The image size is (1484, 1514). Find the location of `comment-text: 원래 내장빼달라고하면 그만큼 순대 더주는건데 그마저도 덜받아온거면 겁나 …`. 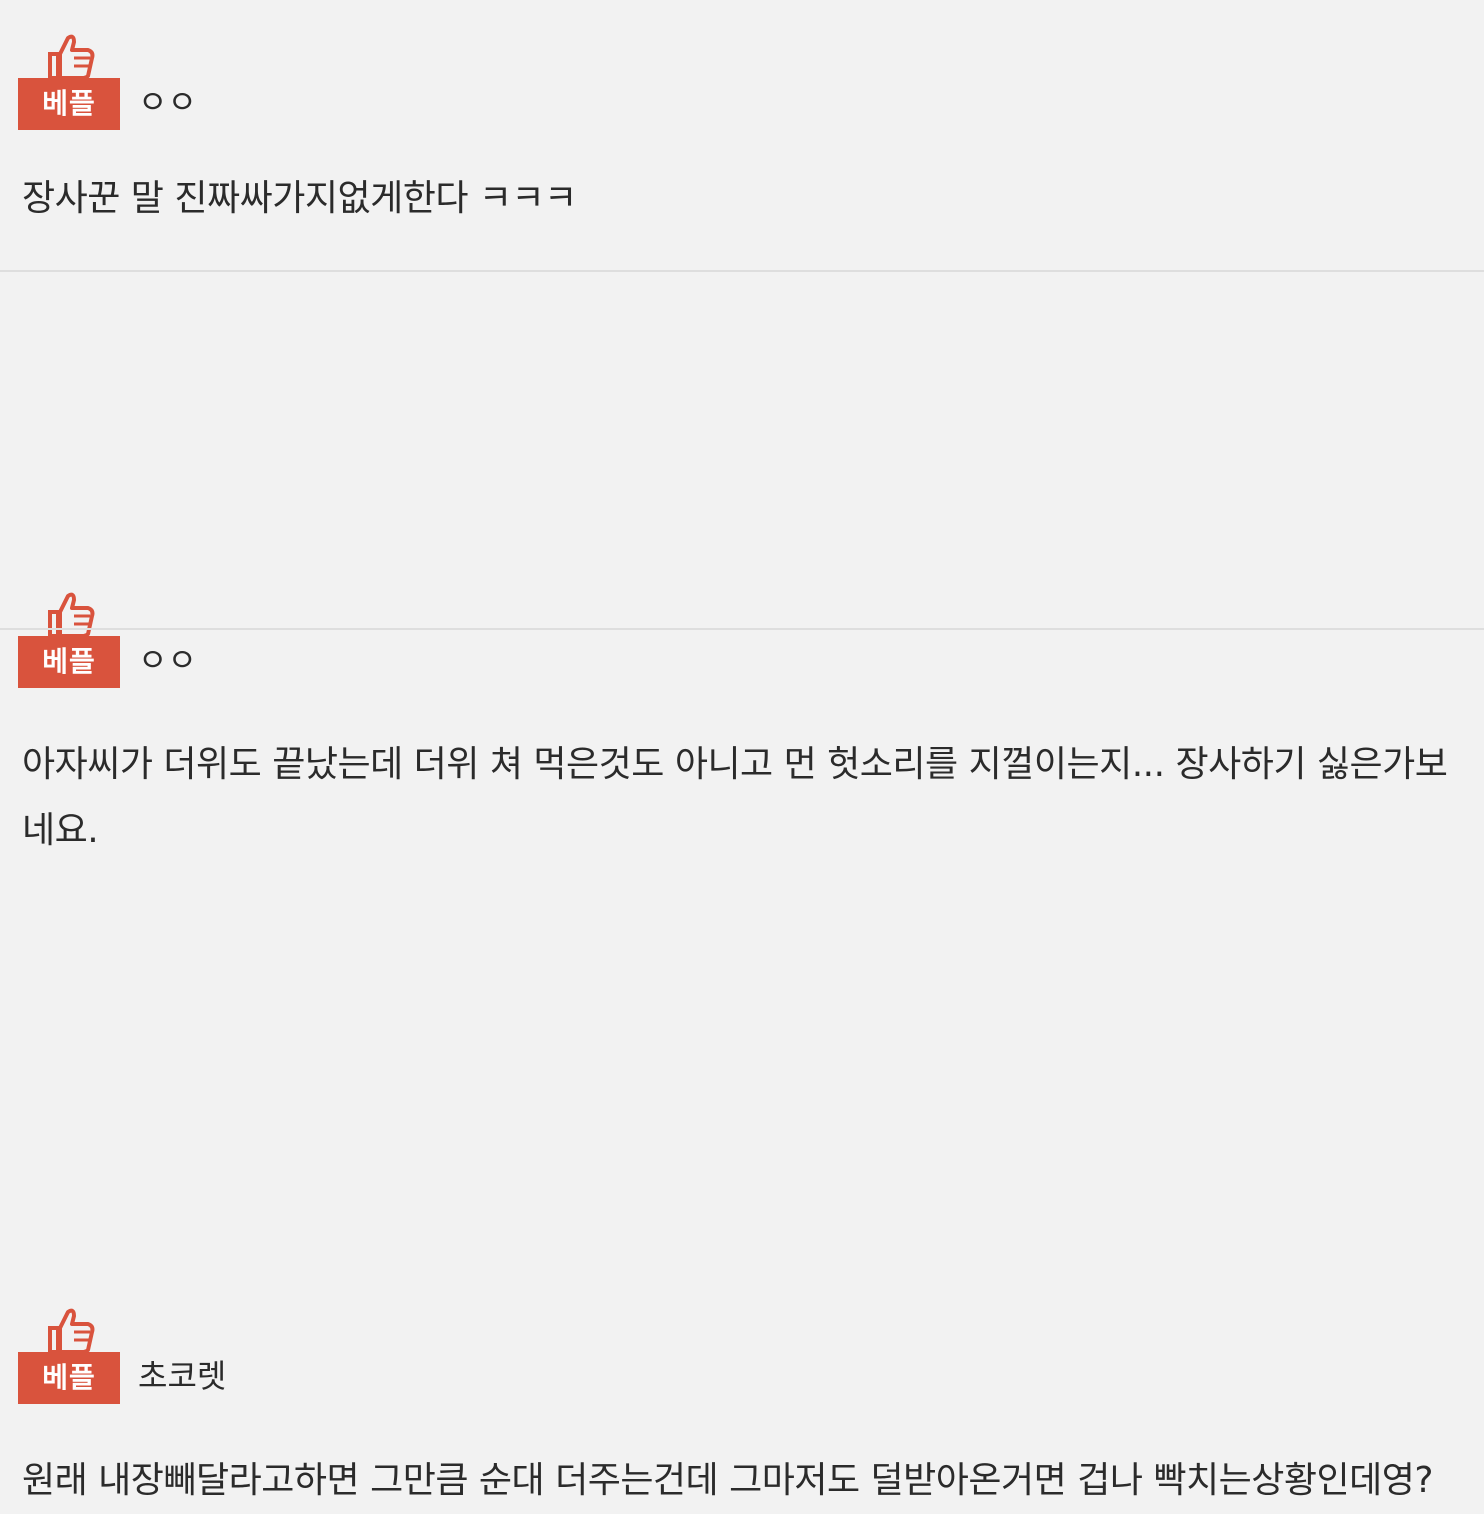

comment-text: 원래 내장빼달라고하면 그만큼 순대 더주는건데 그마저도 덜받아온거면 겁나 … is located at coordinates (727, 1480).